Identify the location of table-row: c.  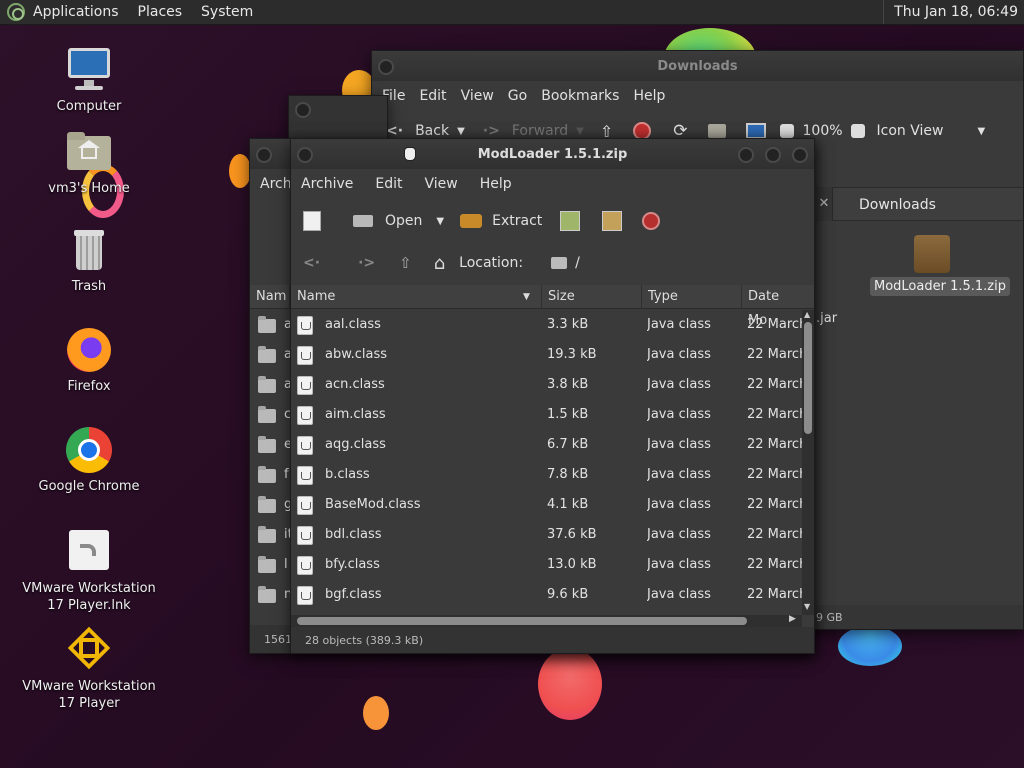
(270, 415).